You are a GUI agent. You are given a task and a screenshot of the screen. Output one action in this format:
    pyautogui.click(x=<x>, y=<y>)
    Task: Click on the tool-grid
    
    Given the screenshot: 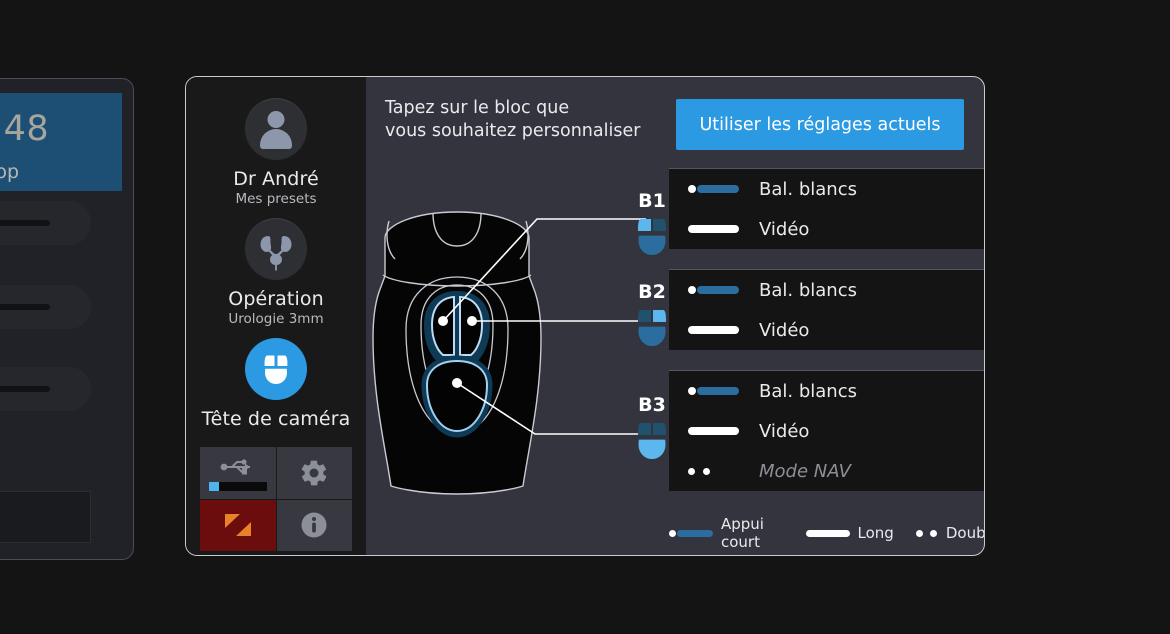 What is the action you would take?
    pyautogui.click(x=276, y=499)
    